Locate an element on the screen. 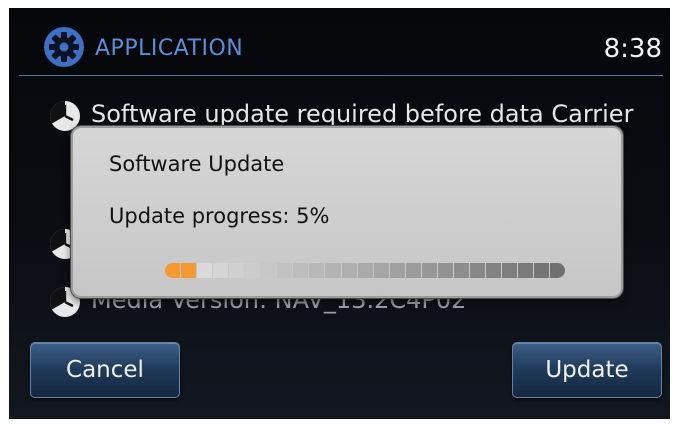 This screenshot has height=427, width=679. progress-bar is located at coordinates (365, 270).